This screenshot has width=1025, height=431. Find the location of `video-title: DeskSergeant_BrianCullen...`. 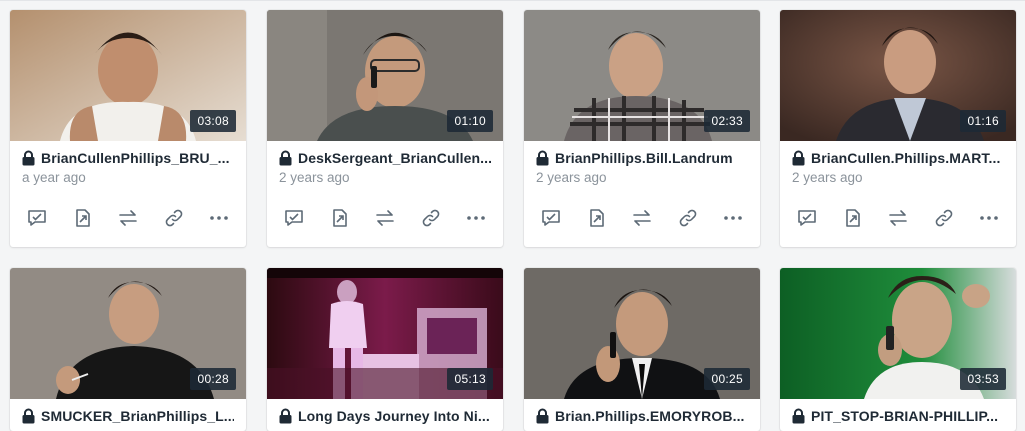

video-title: DeskSergeant_BrianCullen... is located at coordinates (394, 158).